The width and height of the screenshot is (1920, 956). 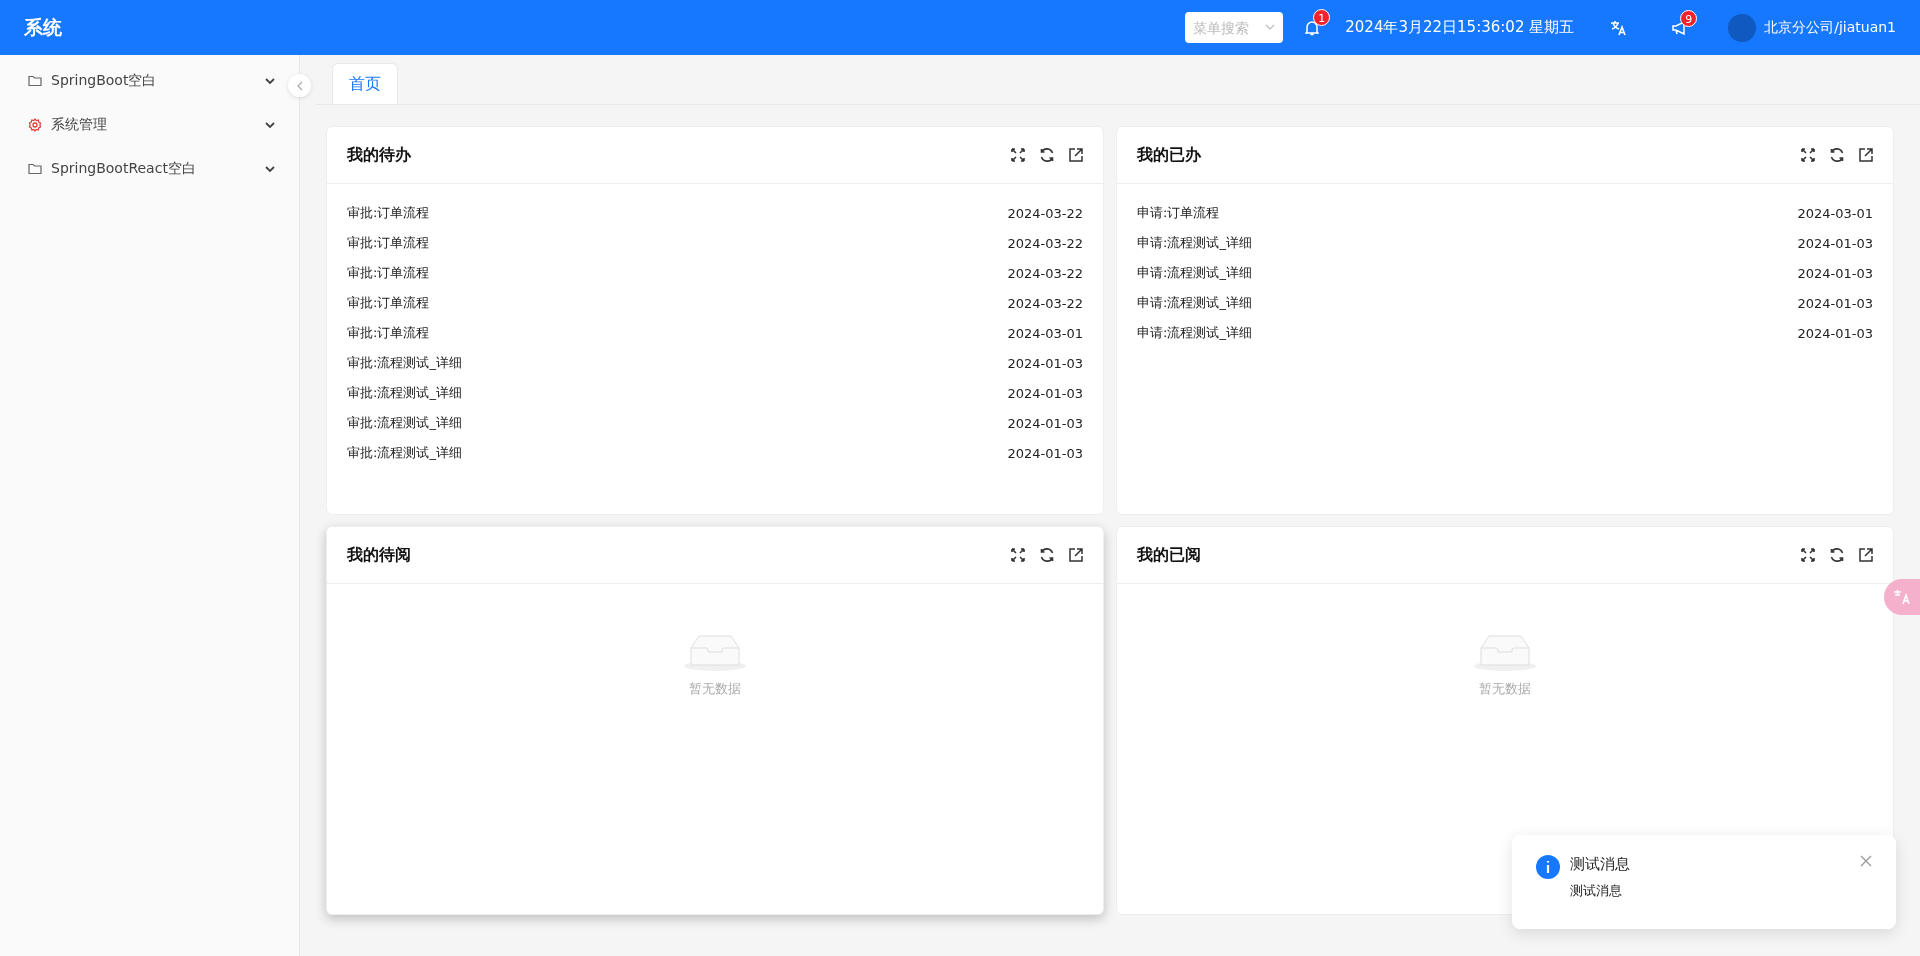 What do you see at coordinates (1689, 18) in the screenshot?
I see `announcement-badge: 9` at bounding box center [1689, 18].